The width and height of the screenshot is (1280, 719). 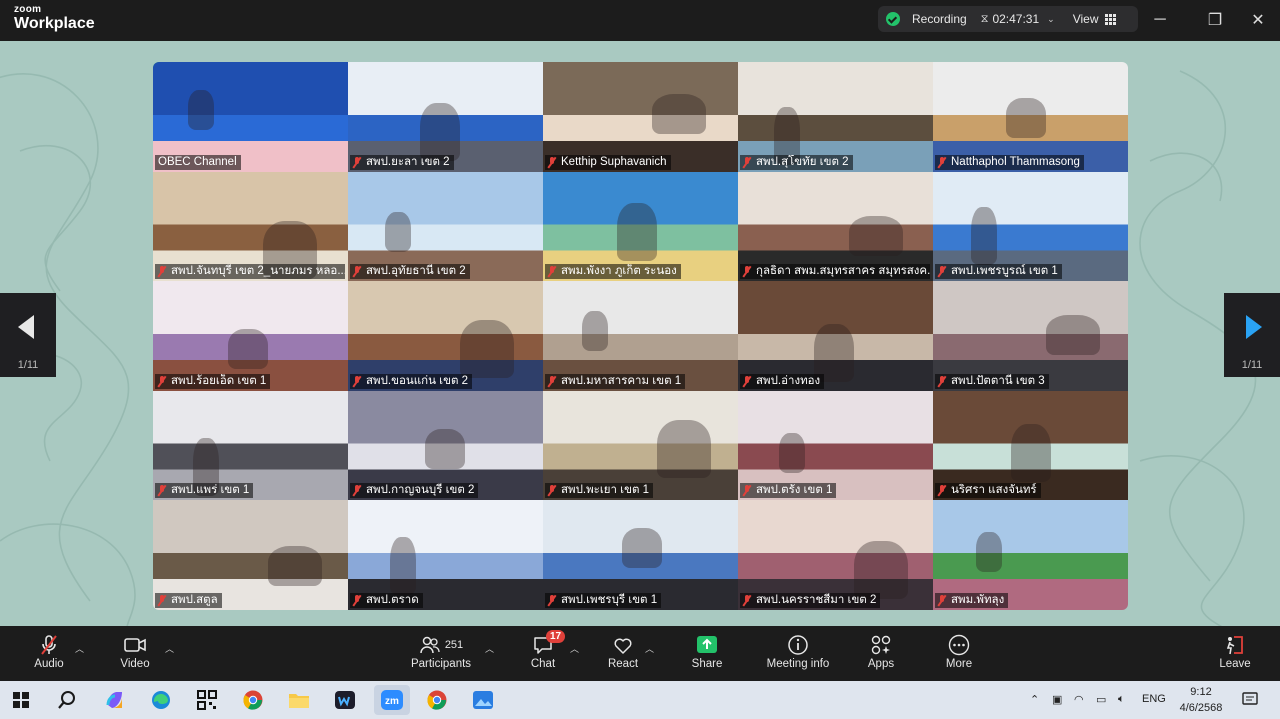 I want to click on notifications-icon, so click(x=1250, y=700).